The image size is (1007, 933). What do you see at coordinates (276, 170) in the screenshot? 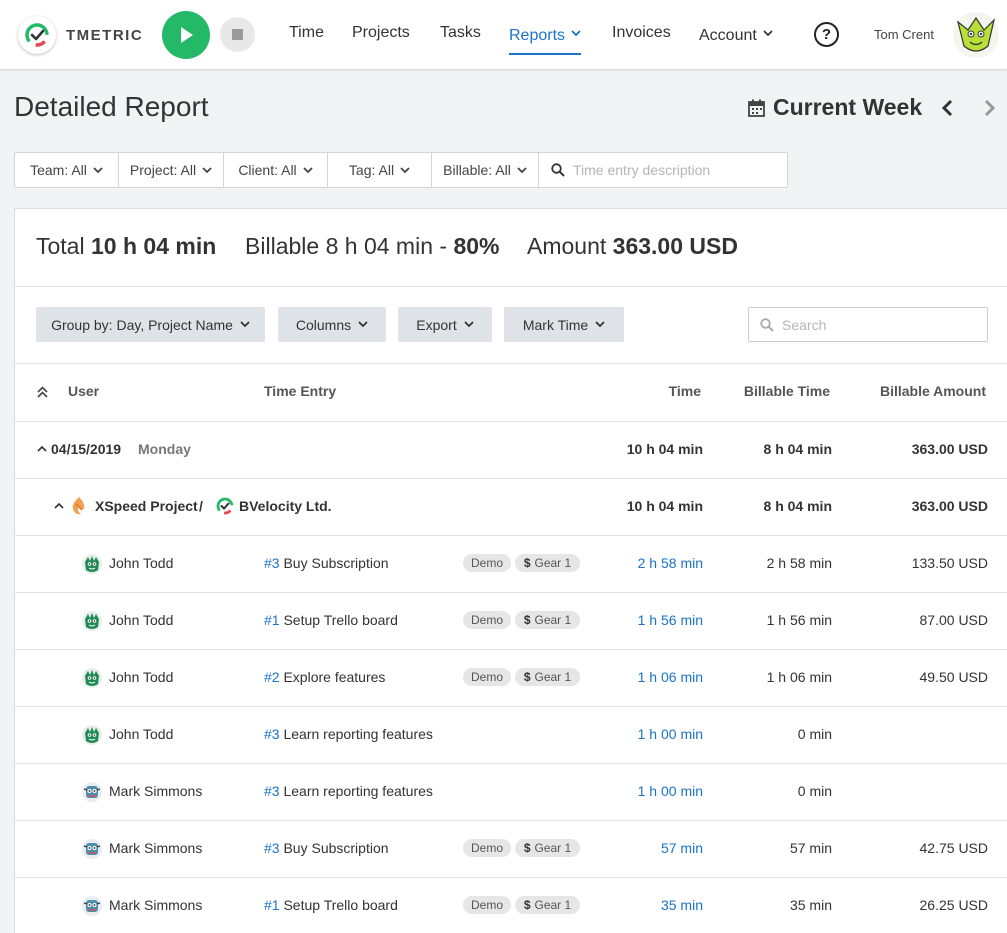
I see `filter-client: Client: All` at bounding box center [276, 170].